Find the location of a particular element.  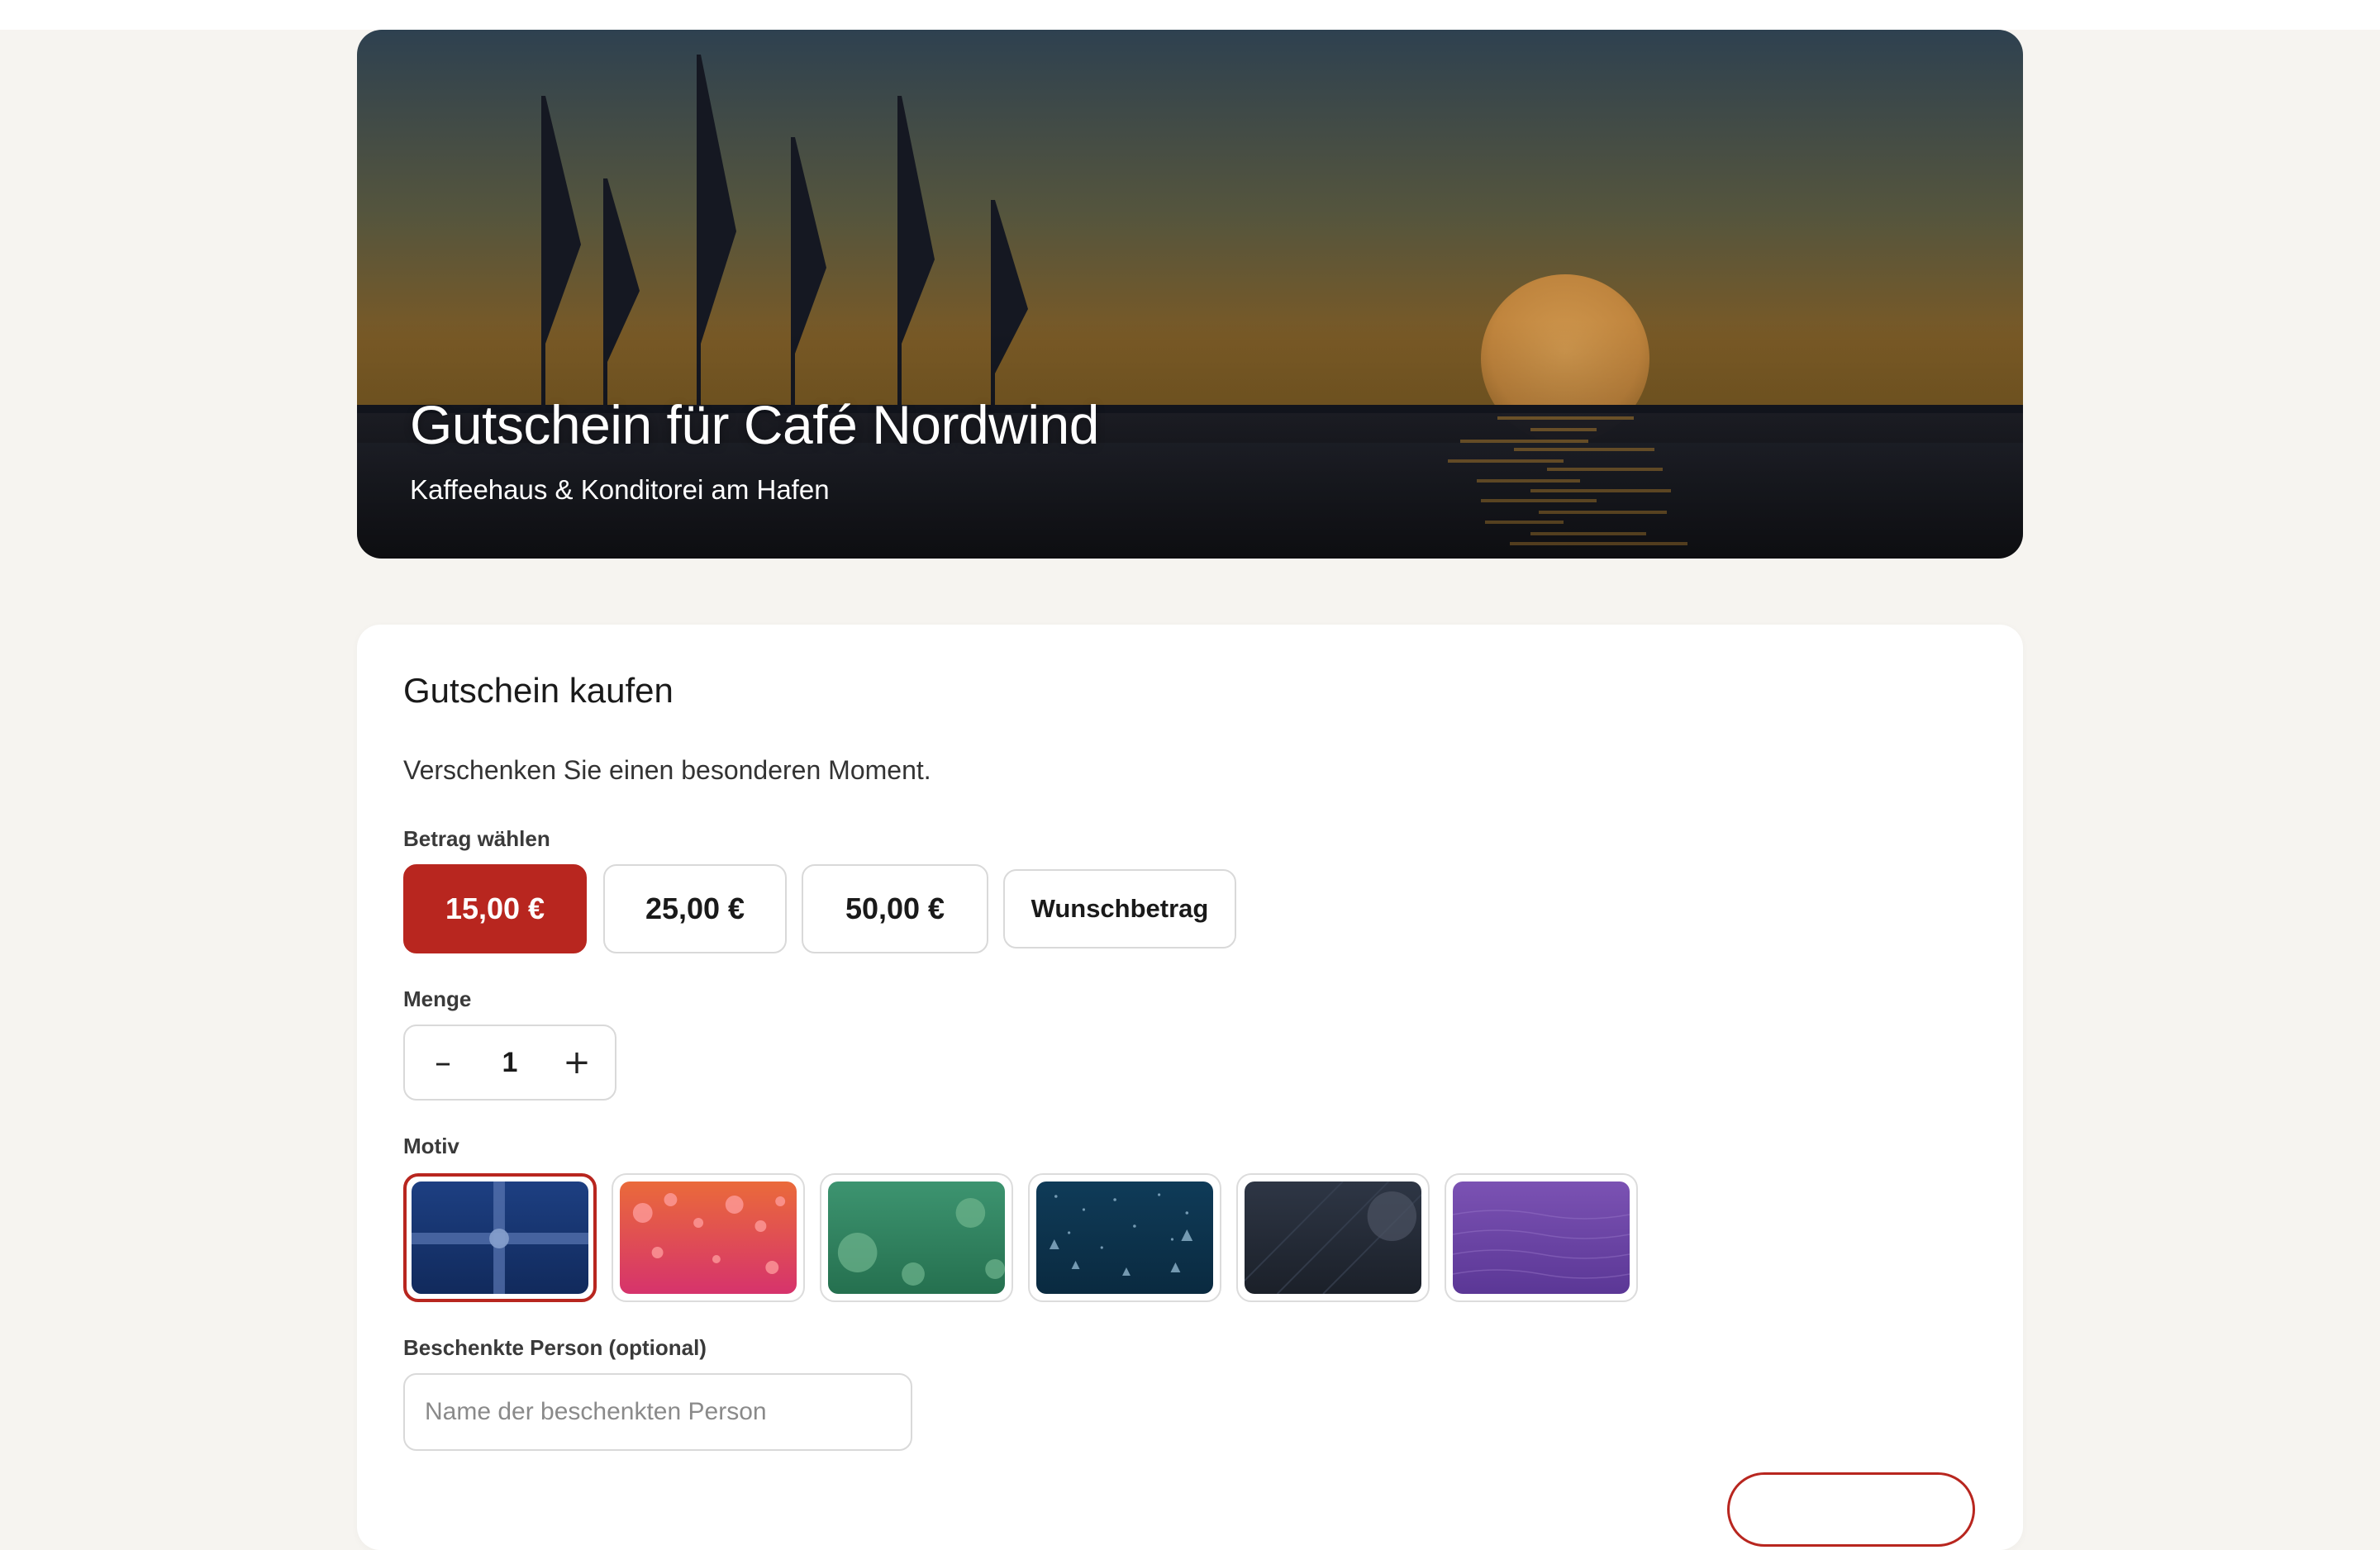

motif-option-flowers-green is located at coordinates (916, 1237).